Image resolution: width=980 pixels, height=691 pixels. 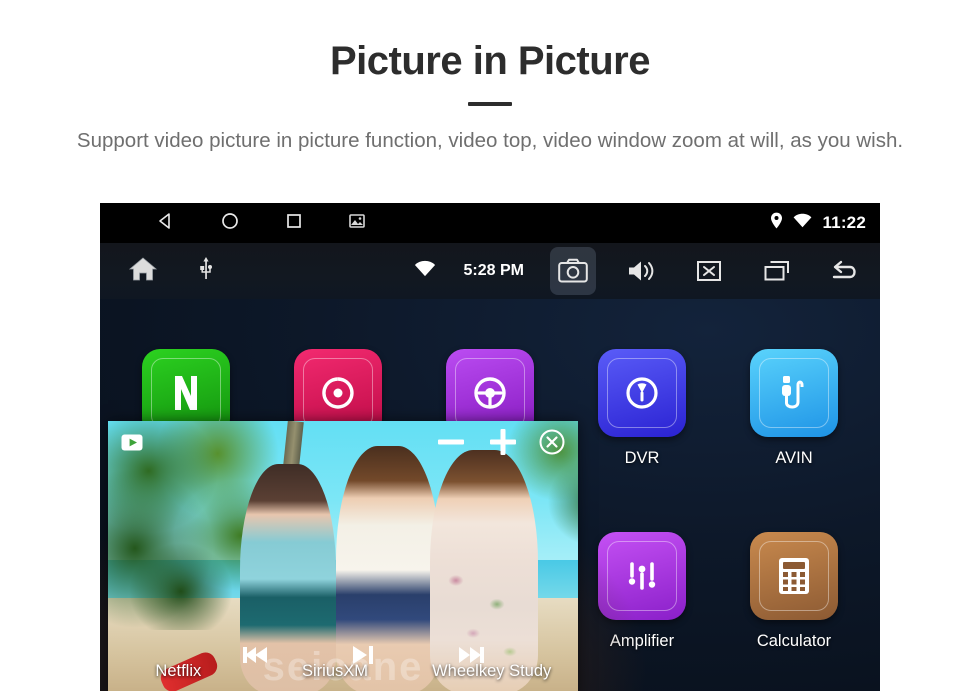 What do you see at coordinates (573, 271) in the screenshot?
I see `camera-button` at bounding box center [573, 271].